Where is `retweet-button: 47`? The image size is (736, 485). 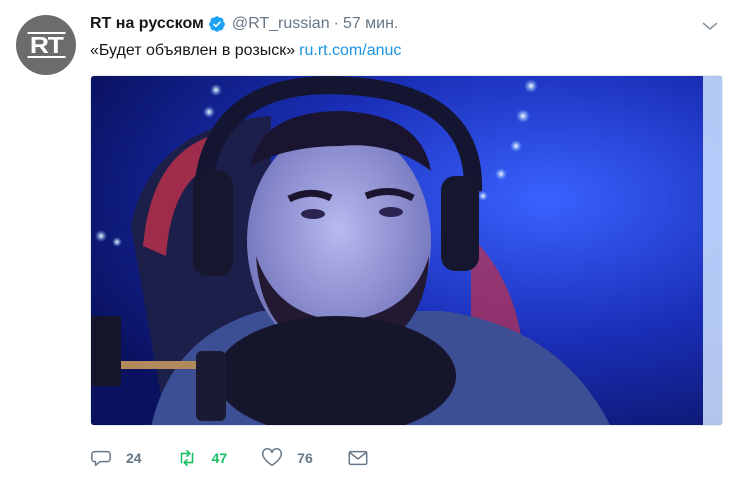
retweet-button: 47 is located at coordinates (202, 458).